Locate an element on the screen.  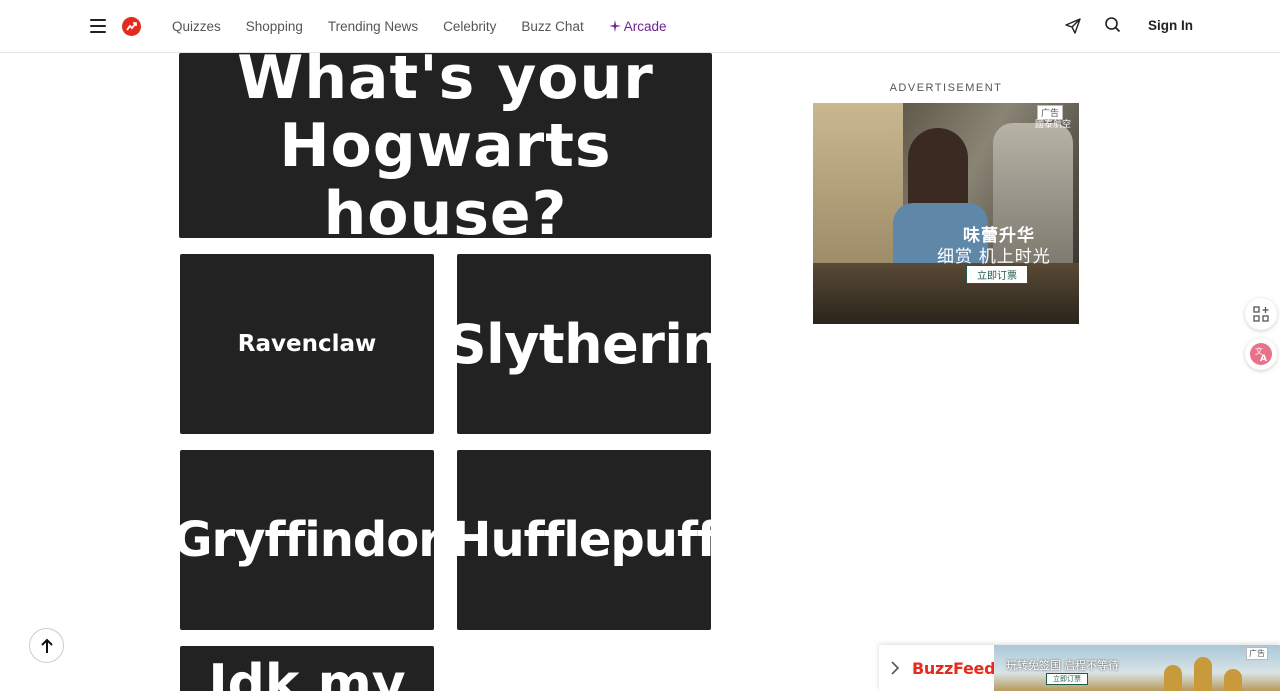
quiz-option-label: Ravenclaw is located at coordinates (307, 344).